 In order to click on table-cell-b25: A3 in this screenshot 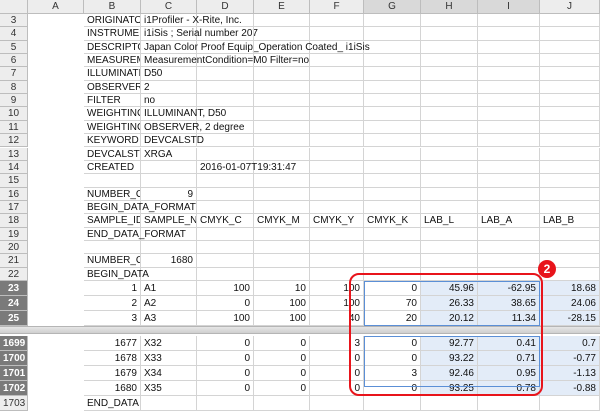, I will do `click(169, 318)`.